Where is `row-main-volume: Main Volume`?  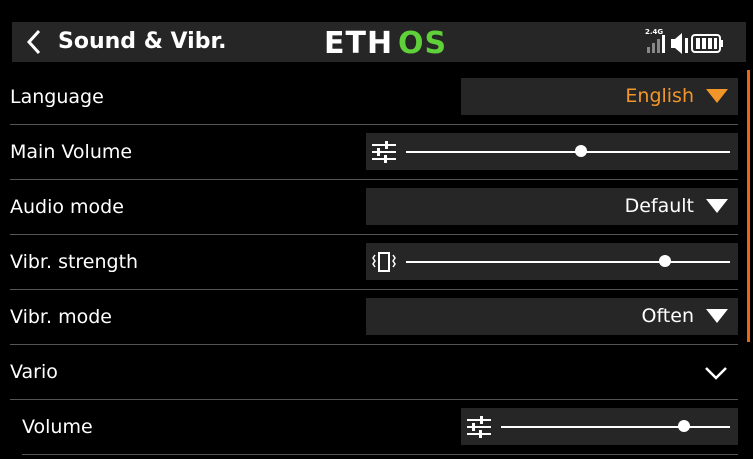 row-main-volume: Main Volume is located at coordinates (369, 152).